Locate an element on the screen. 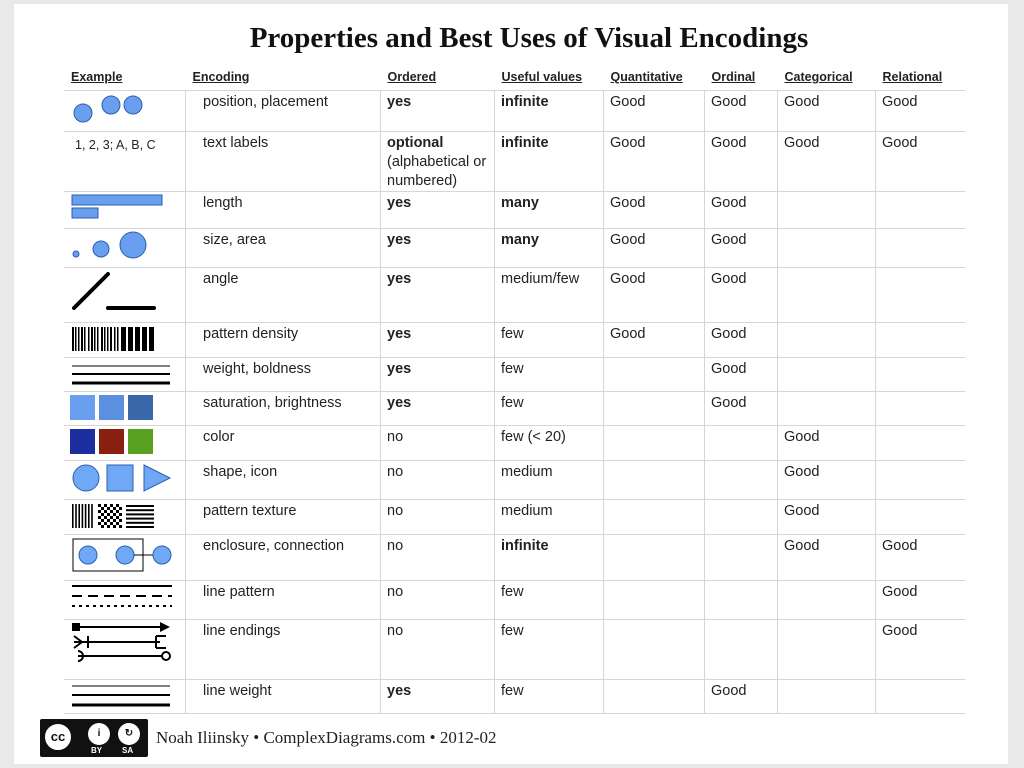 The width and height of the screenshot is (1024, 768). useful-values-cell-value: few is located at coordinates (512, 403).